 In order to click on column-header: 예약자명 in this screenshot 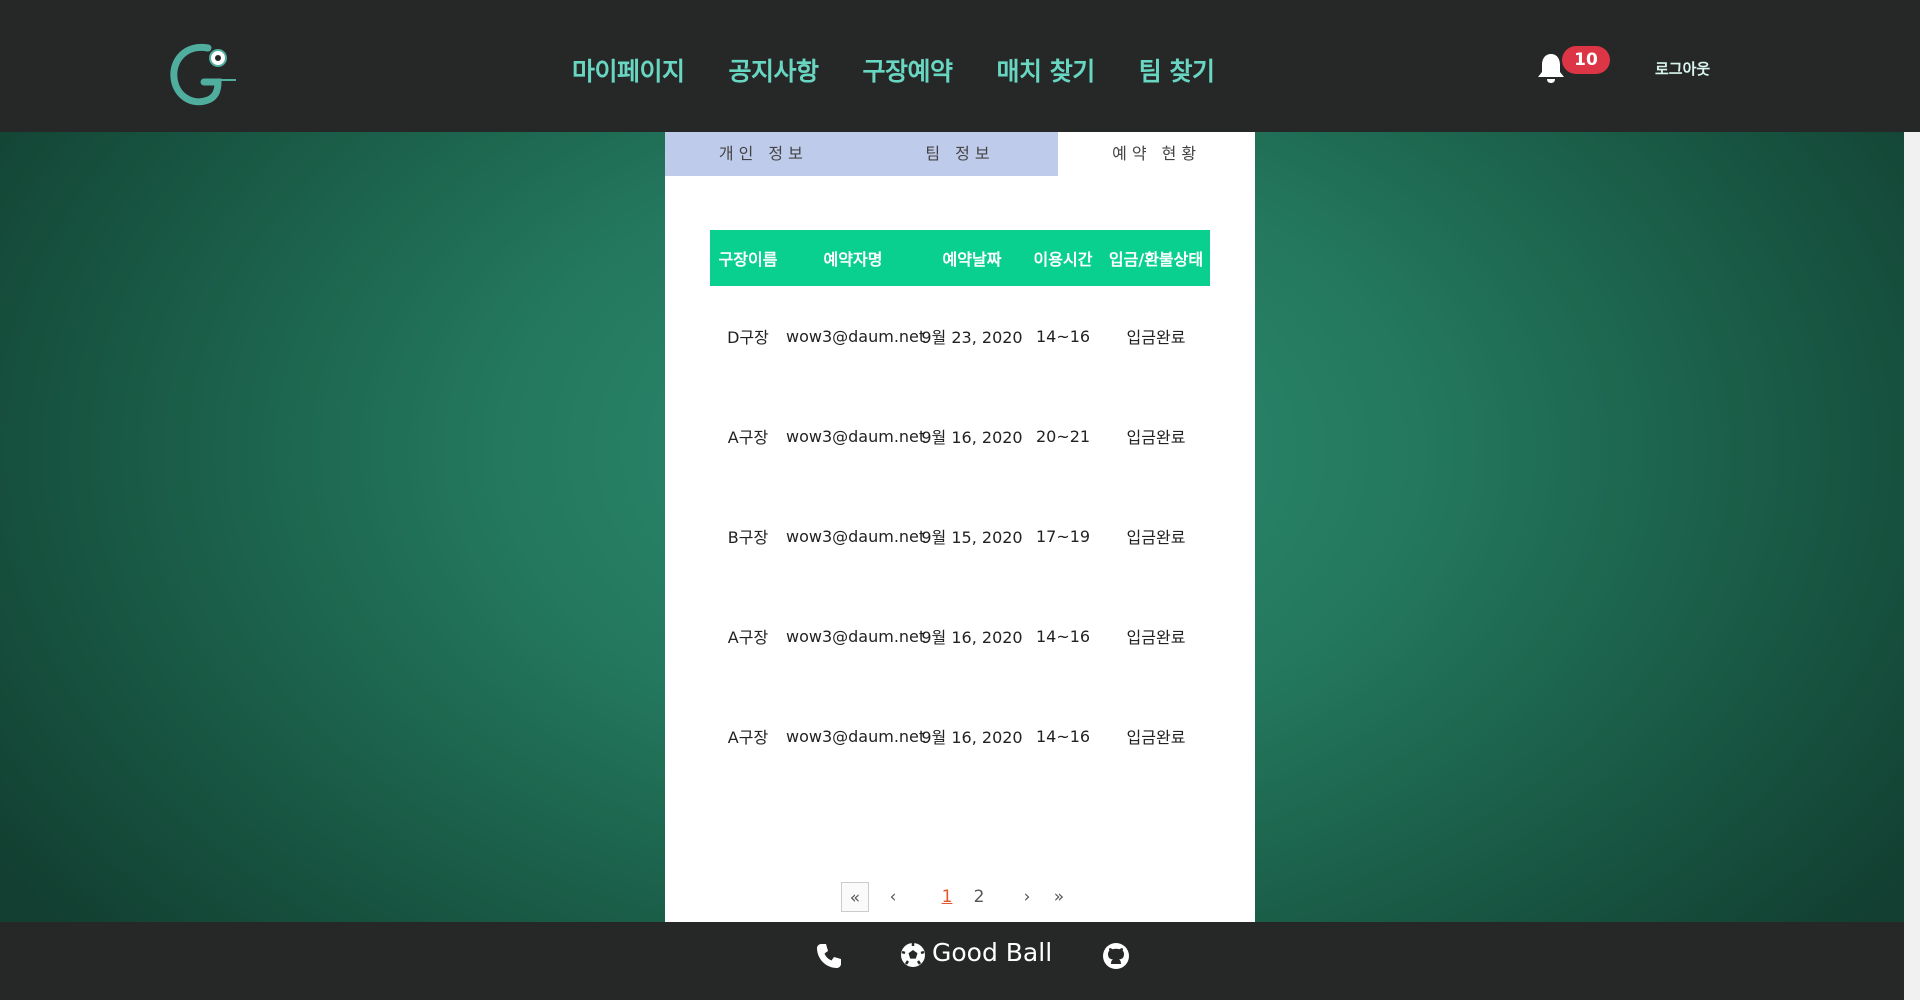, I will do `click(853, 259)`.